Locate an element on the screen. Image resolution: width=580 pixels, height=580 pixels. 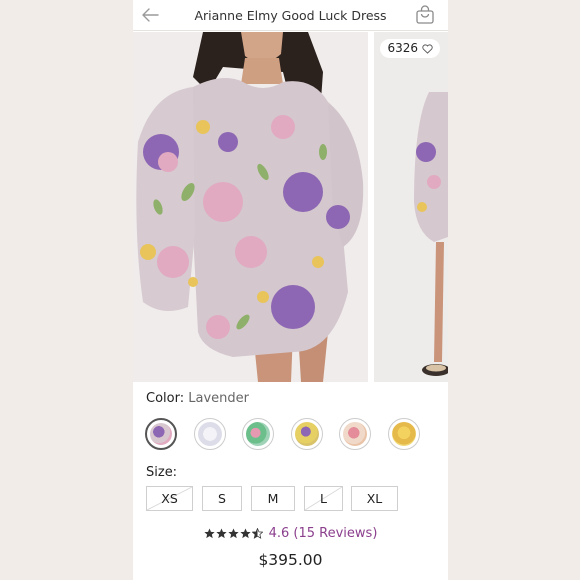
back-arrow-icon is located at coordinates (151, 15).